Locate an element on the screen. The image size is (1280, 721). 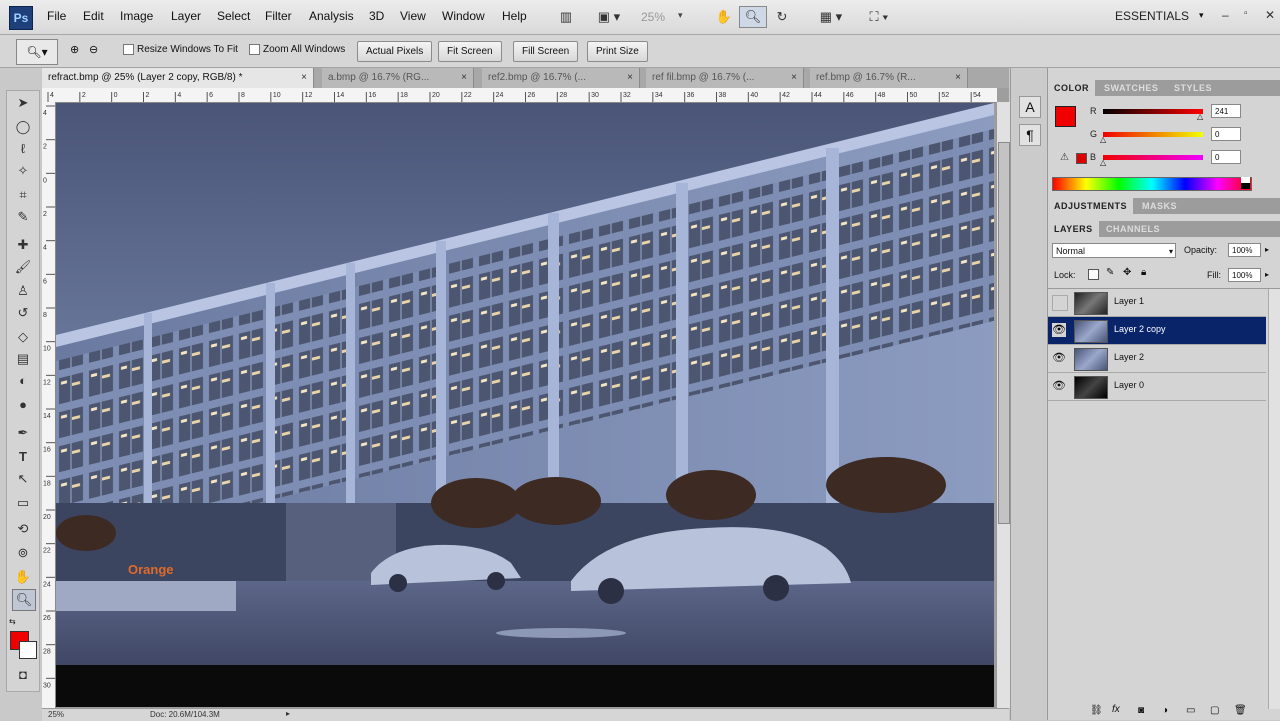
r-value-field: 241 is located at coordinates (1226, 111).